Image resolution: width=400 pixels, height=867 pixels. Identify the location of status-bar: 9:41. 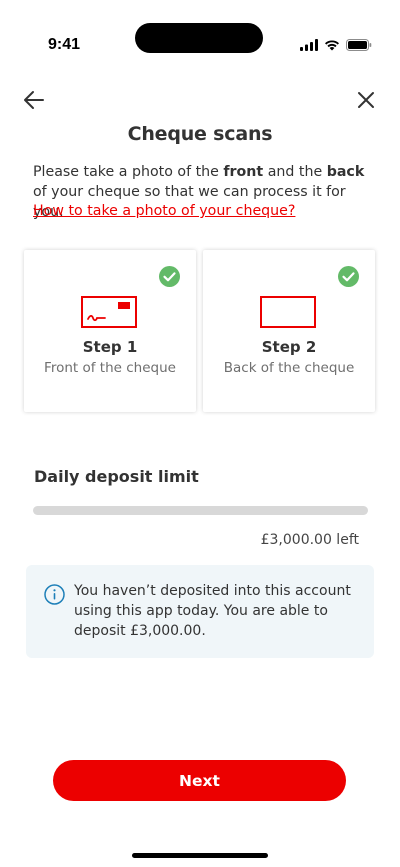
(200, 30).